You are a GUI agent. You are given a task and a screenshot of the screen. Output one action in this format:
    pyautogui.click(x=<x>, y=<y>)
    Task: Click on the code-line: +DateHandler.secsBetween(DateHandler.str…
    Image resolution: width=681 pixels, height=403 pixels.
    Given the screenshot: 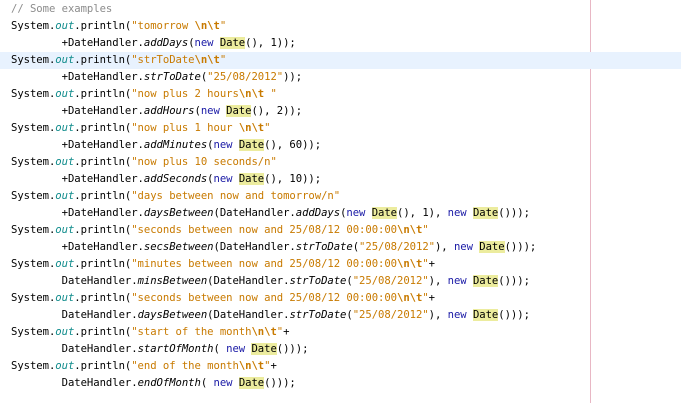 What is the action you would take?
    pyautogui.click(x=346, y=247)
    